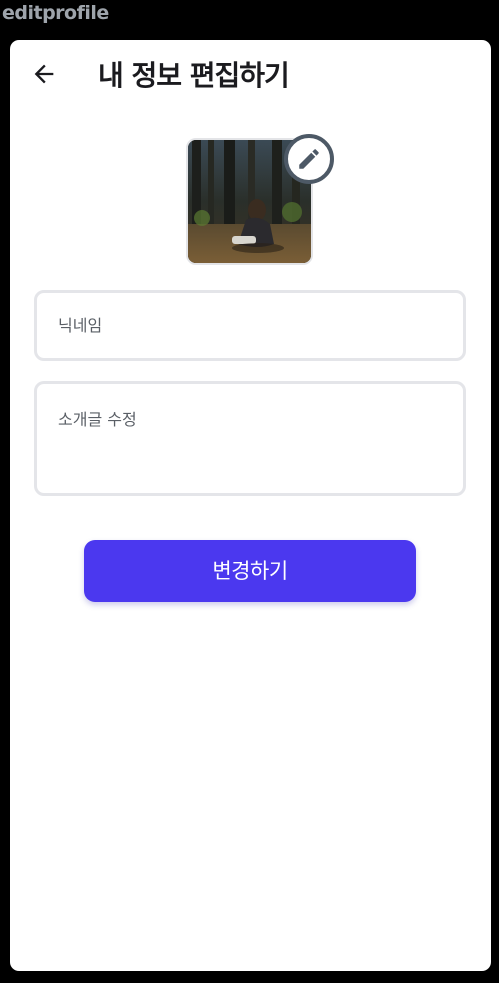  Describe the element at coordinates (260, 199) in the screenshot. I see `profile-photo-area` at that location.